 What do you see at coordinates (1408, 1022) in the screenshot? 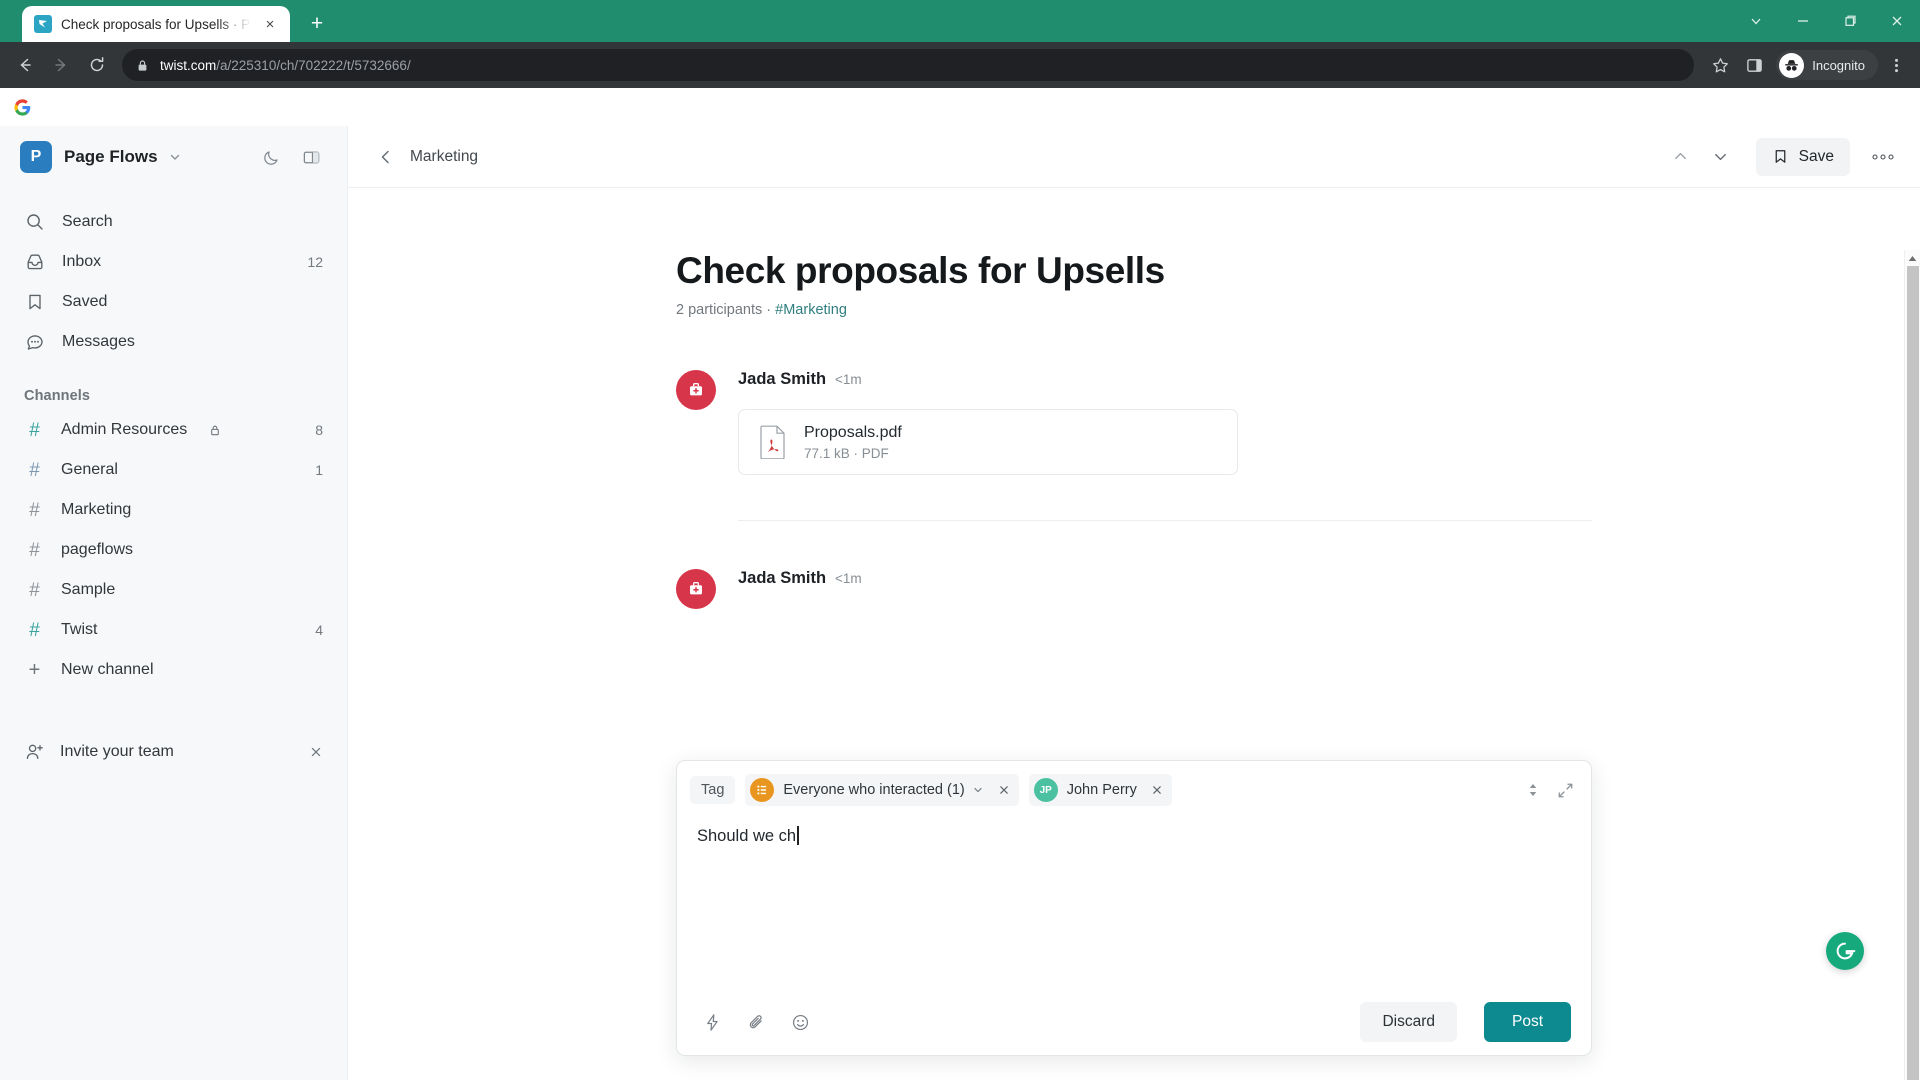
I see `discard-button: Discard` at bounding box center [1408, 1022].